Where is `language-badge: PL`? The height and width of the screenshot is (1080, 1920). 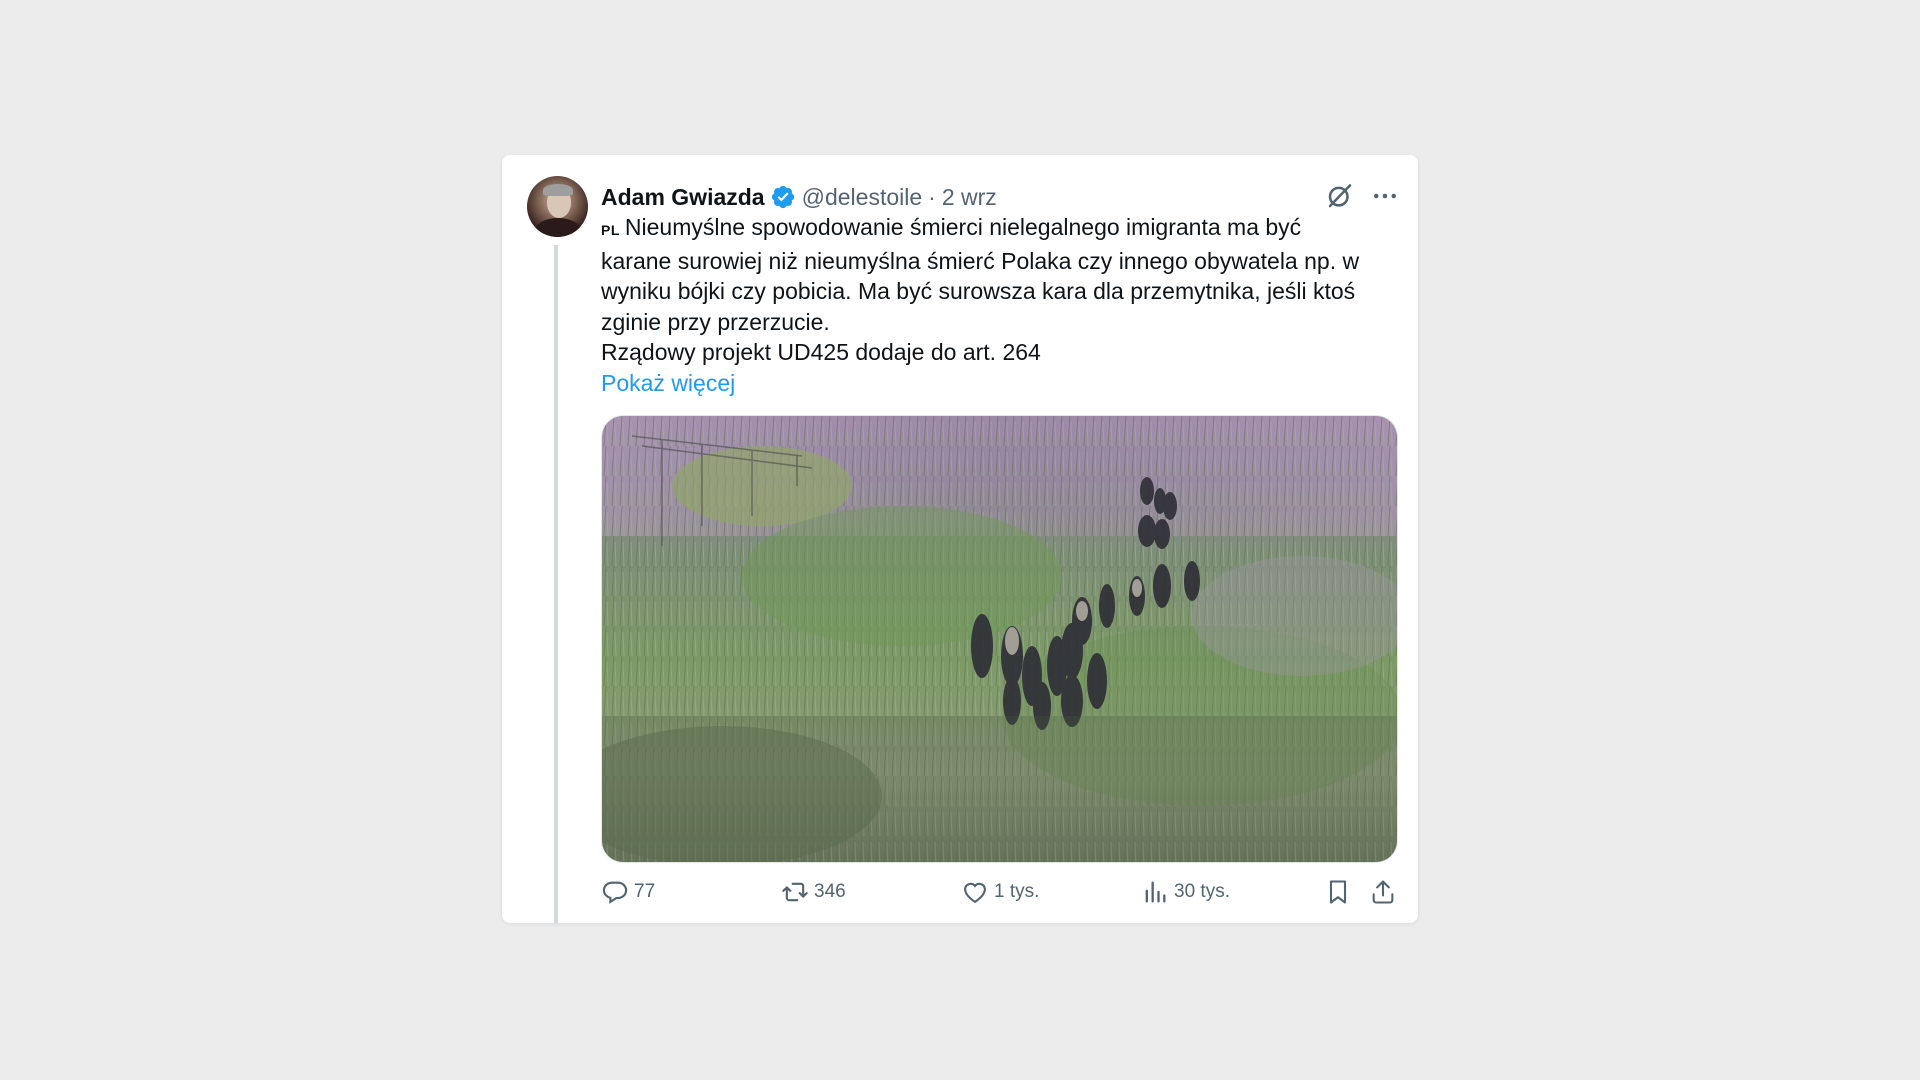 language-badge: PL is located at coordinates (610, 230).